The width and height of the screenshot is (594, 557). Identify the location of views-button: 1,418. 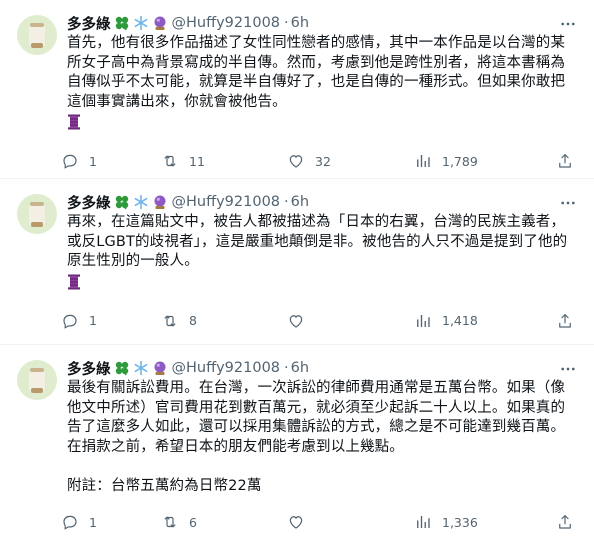
(474, 321).